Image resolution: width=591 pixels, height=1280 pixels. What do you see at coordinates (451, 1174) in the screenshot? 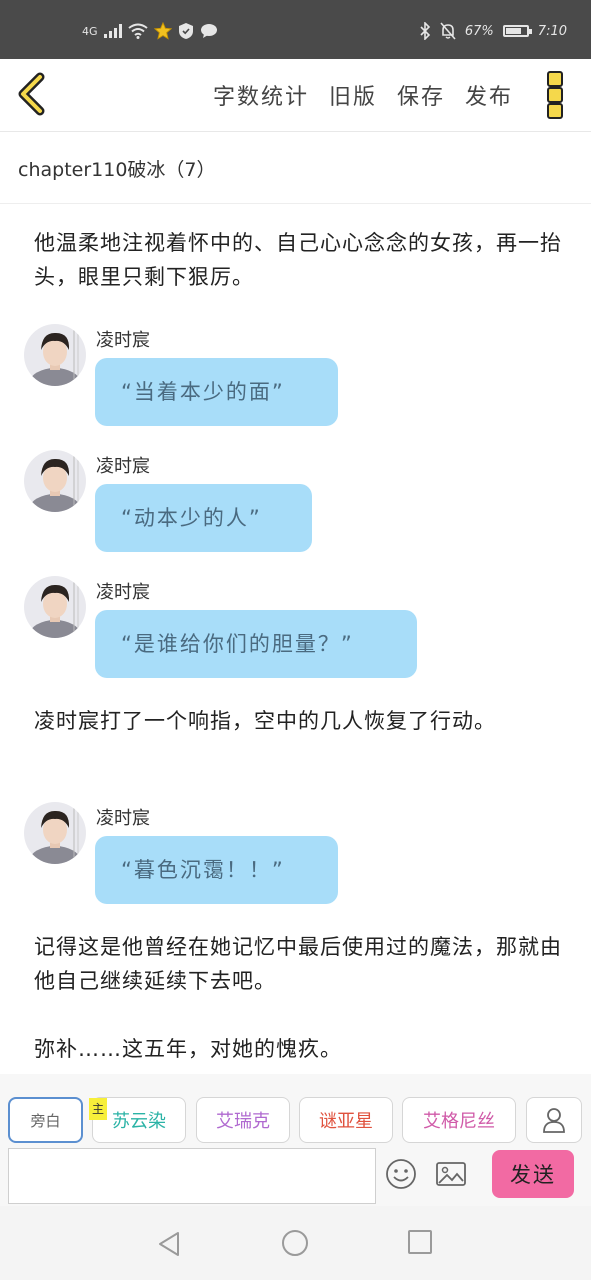
I see `image-icon` at bounding box center [451, 1174].